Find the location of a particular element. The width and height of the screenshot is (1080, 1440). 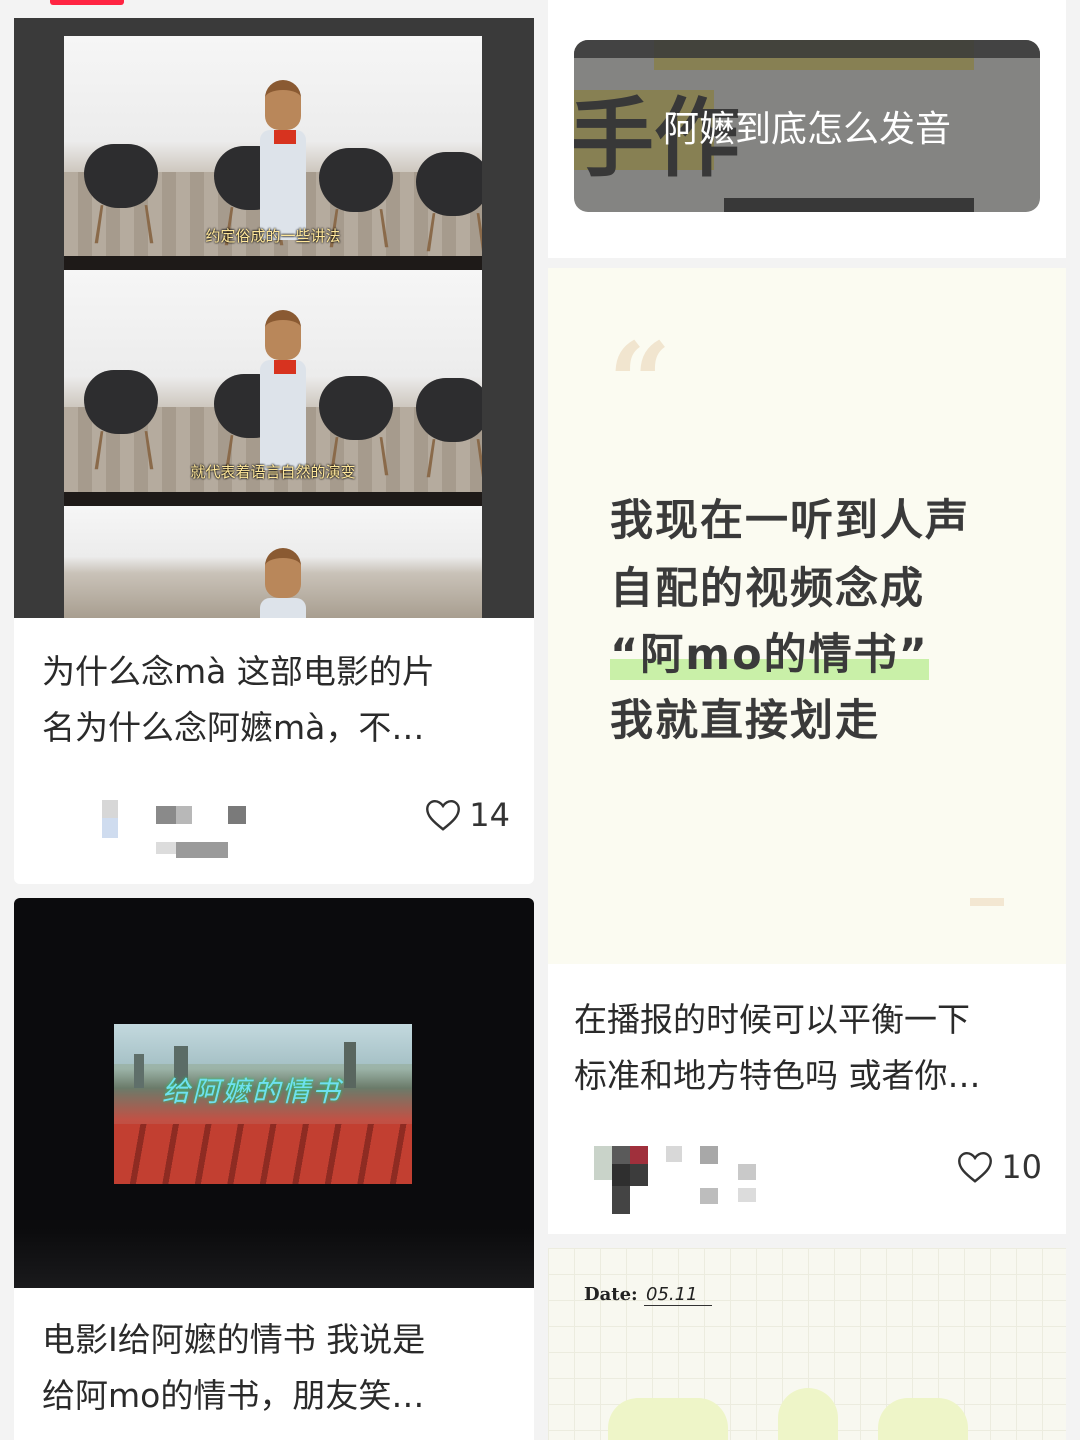

video-frame: 约定俗成的一些讲法 is located at coordinates (273, 153).